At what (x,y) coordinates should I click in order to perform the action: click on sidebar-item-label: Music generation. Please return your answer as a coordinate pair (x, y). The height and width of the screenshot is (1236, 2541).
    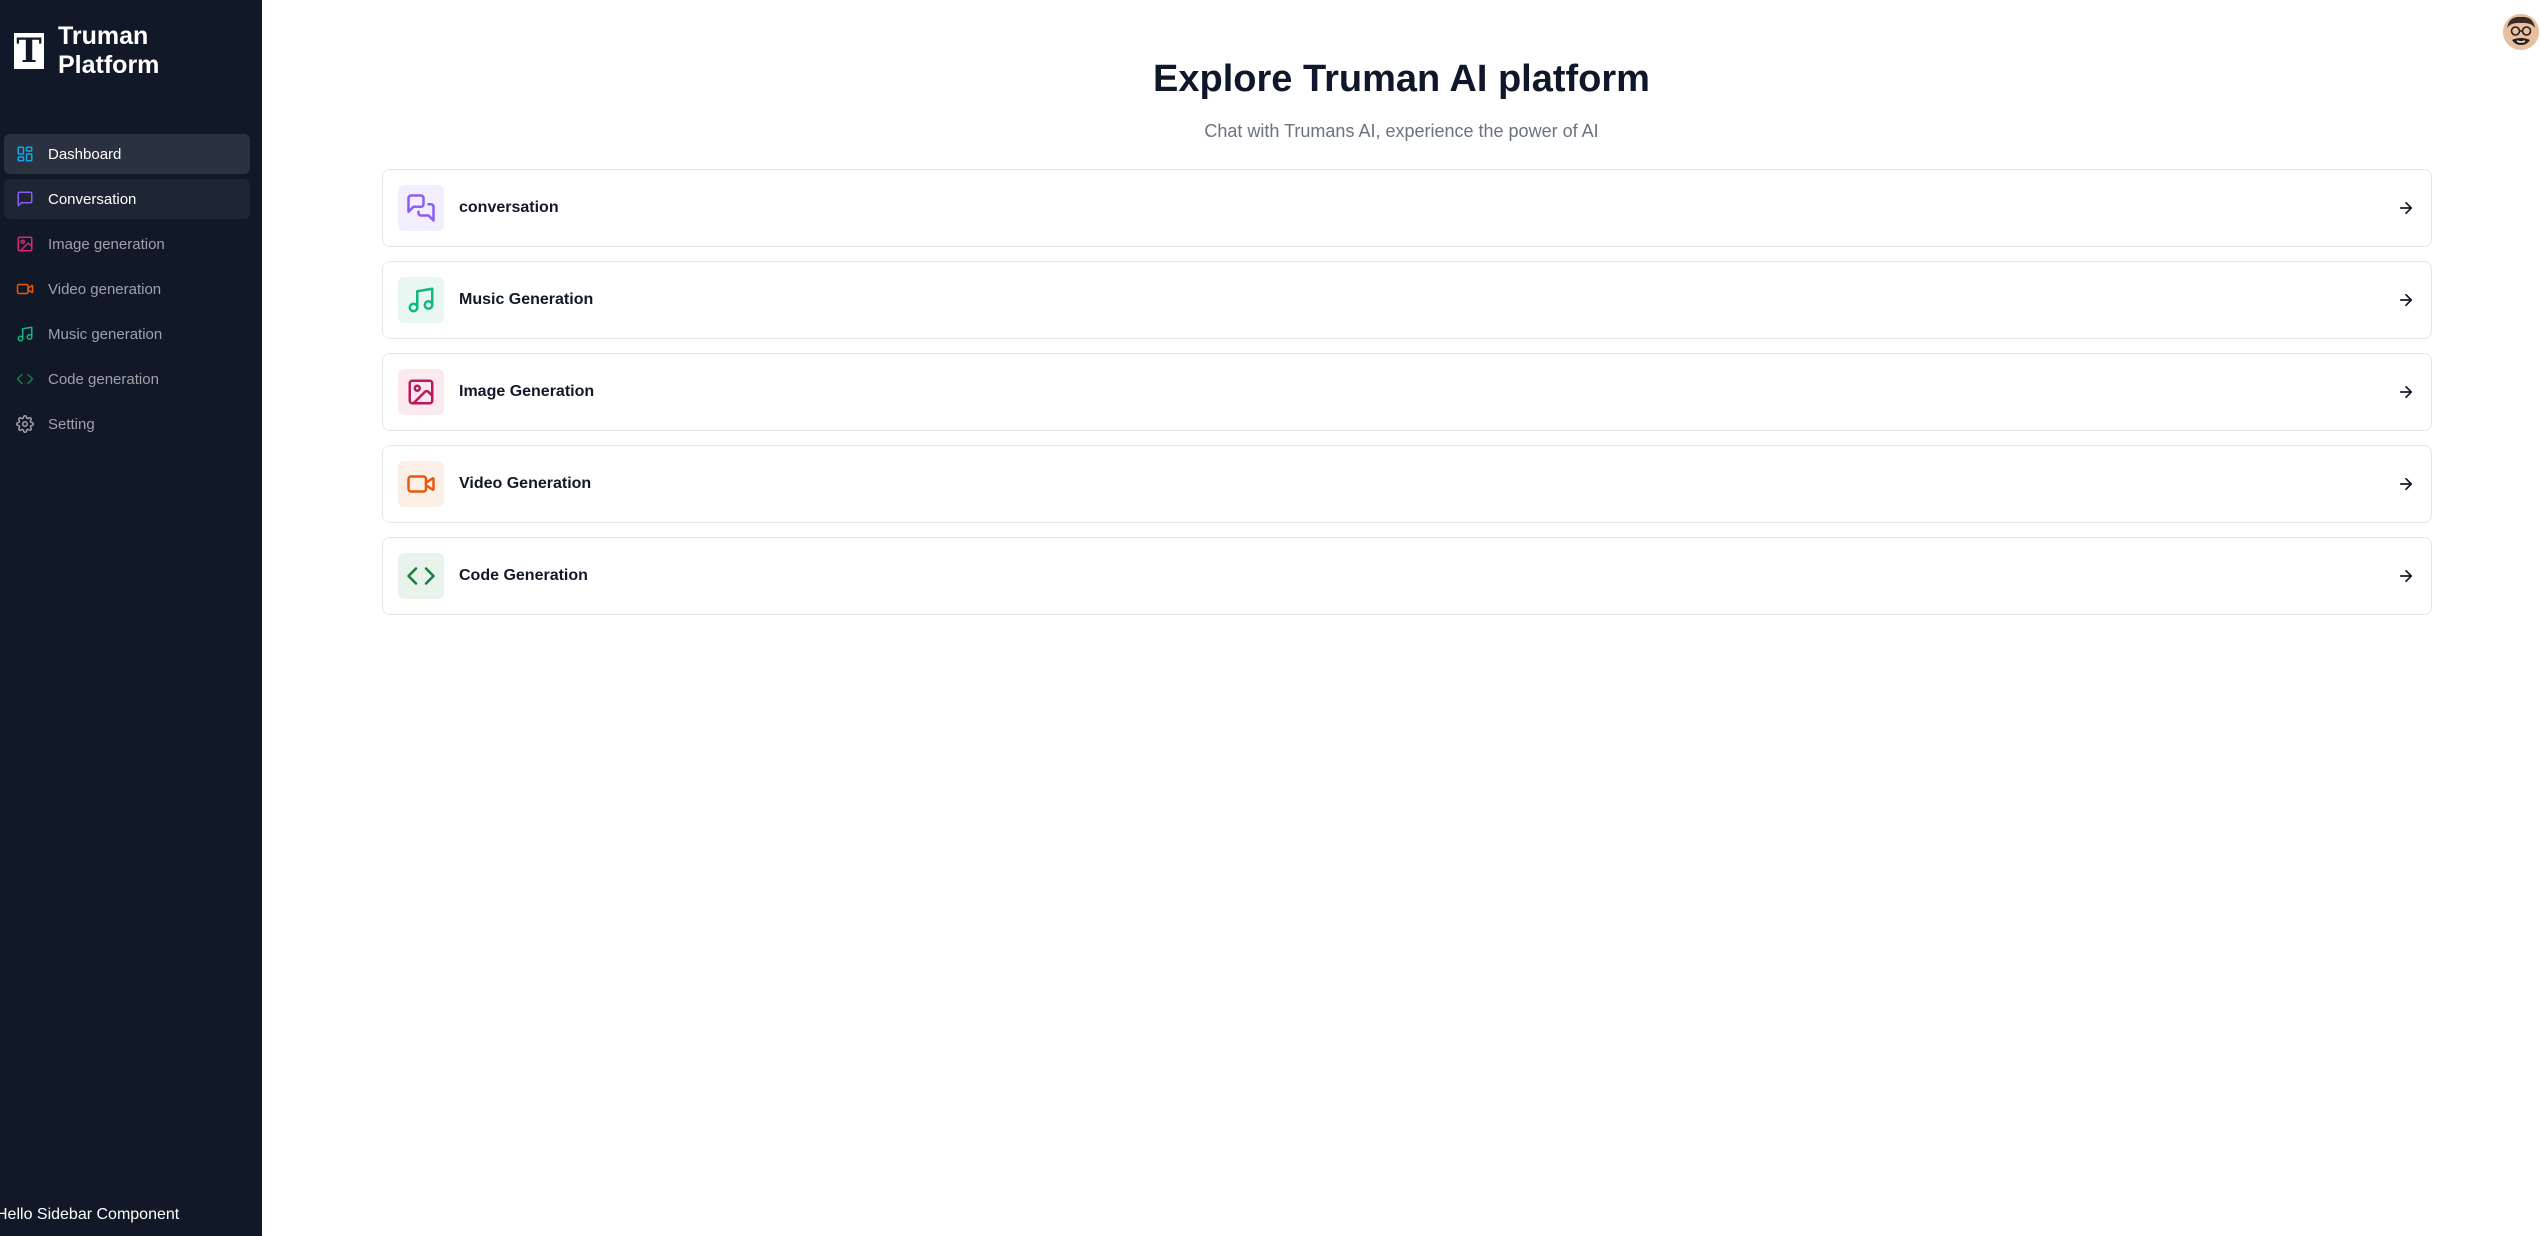
    Looking at the image, I should click on (105, 334).